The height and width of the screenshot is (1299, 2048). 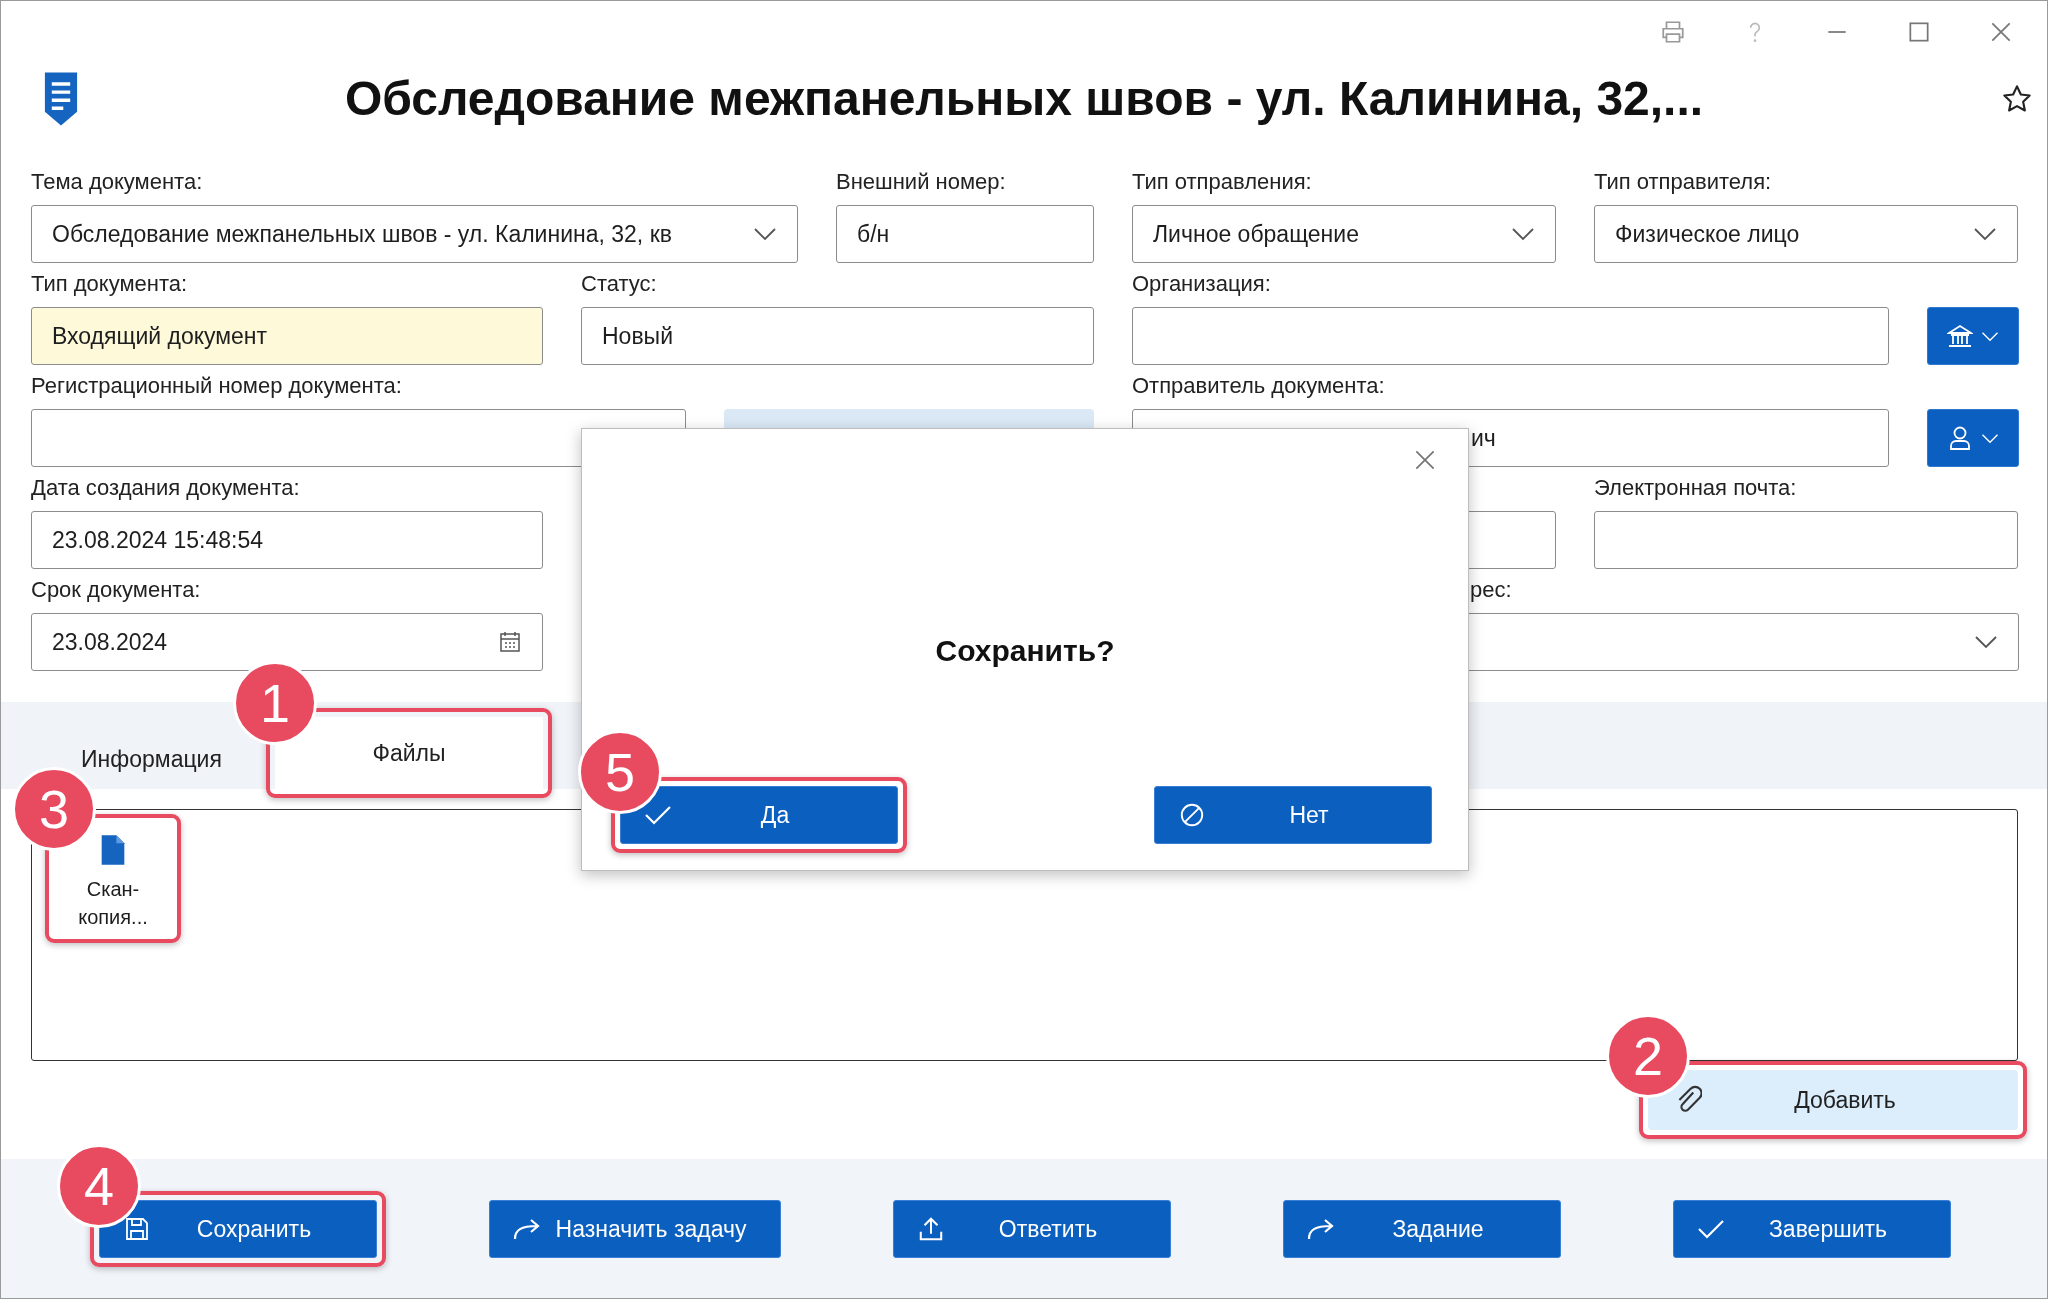 I want to click on field-label: Организация:, so click(x=1202, y=284).